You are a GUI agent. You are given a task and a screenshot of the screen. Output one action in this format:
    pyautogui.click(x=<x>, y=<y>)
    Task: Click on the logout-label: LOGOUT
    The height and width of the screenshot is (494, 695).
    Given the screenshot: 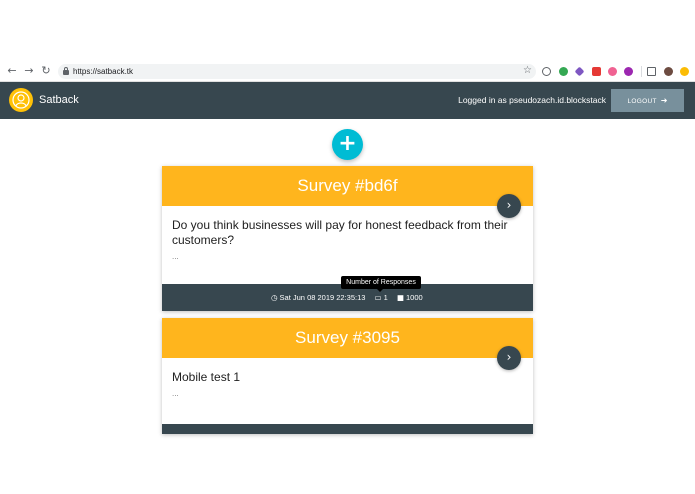 What is the action you would take?
    pyautogui.click(x=642, y=101)
    